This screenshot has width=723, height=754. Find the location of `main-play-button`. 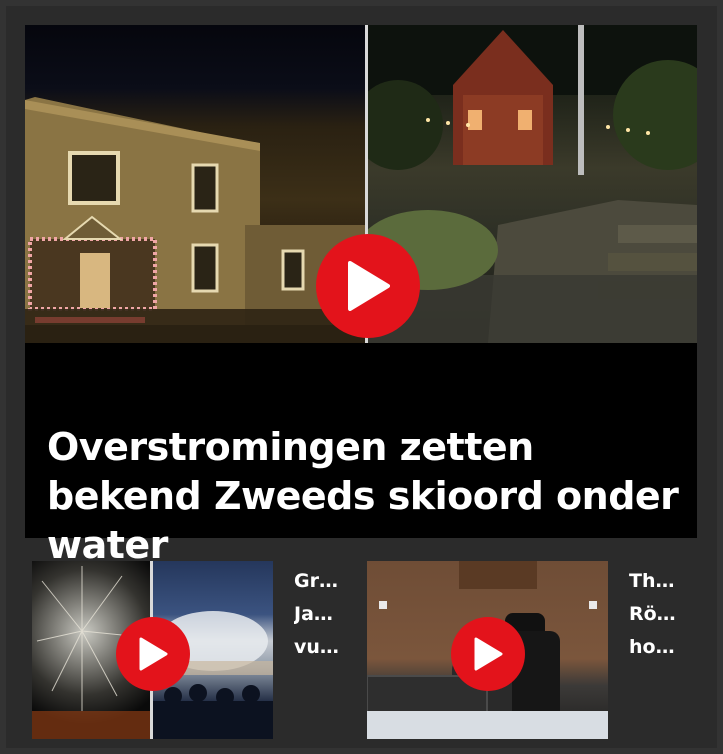

main-play-button is located at coordinates (368, 286).